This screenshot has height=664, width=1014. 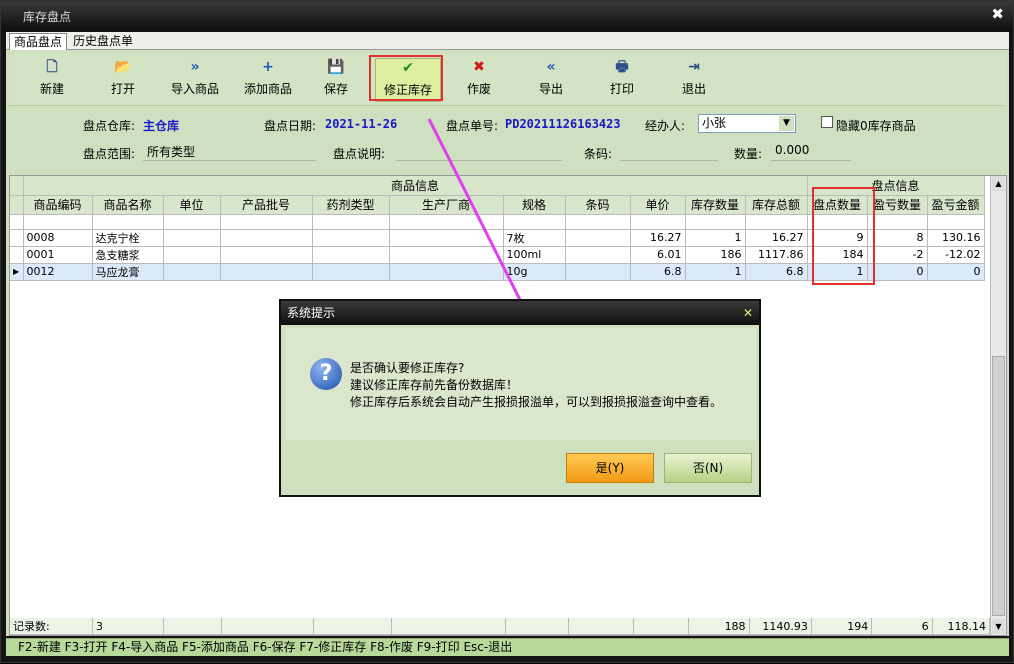 What do you see at coordinates (536, 402) in the screenshot?
I see `dialog-message-line3: 修正库存后系统会自动产生报损报溢单，可以到报损报溢查询中查看。` at bounding box center [536, 402].